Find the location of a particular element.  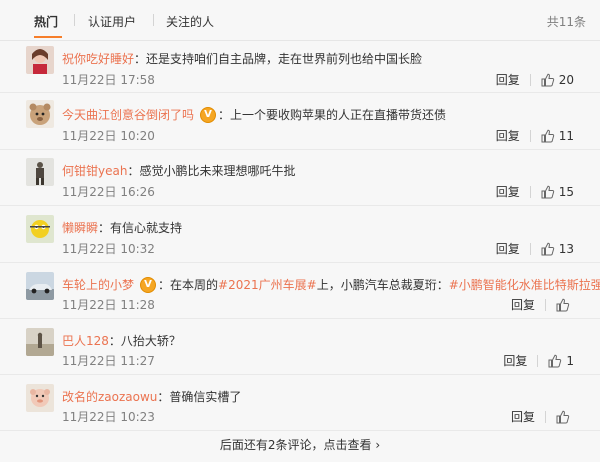

comment-time: 11月22日 10:32 is located at coordinates (108, 249).